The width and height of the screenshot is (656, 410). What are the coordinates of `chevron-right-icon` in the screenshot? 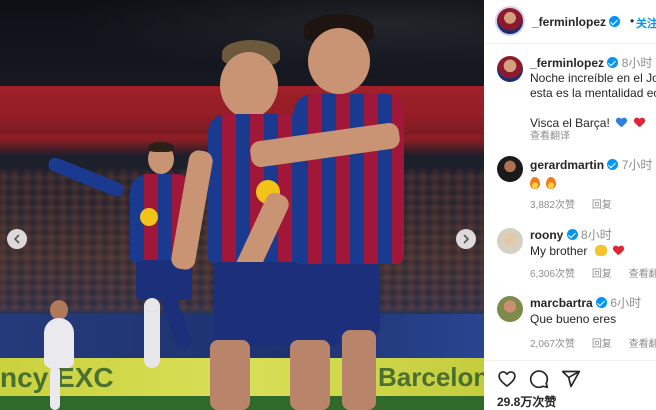 It's located at (466, 239).